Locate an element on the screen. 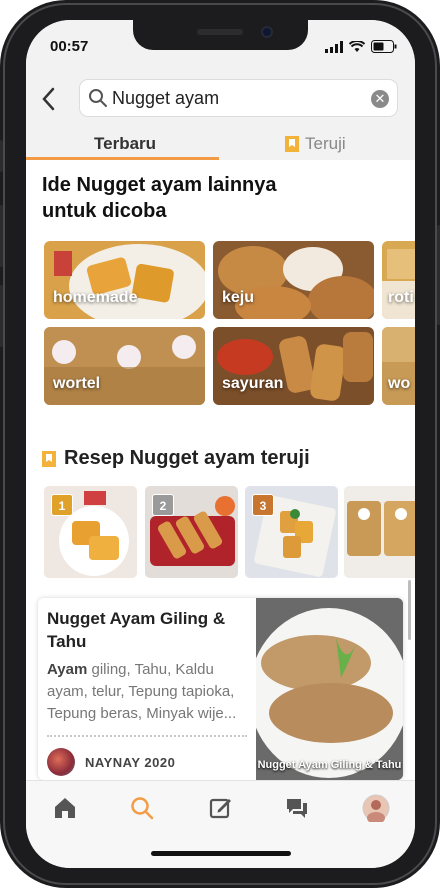 The width and height of the screenshot is (440, 888). tile-label: sayuran is located at coordinates (253, 383).